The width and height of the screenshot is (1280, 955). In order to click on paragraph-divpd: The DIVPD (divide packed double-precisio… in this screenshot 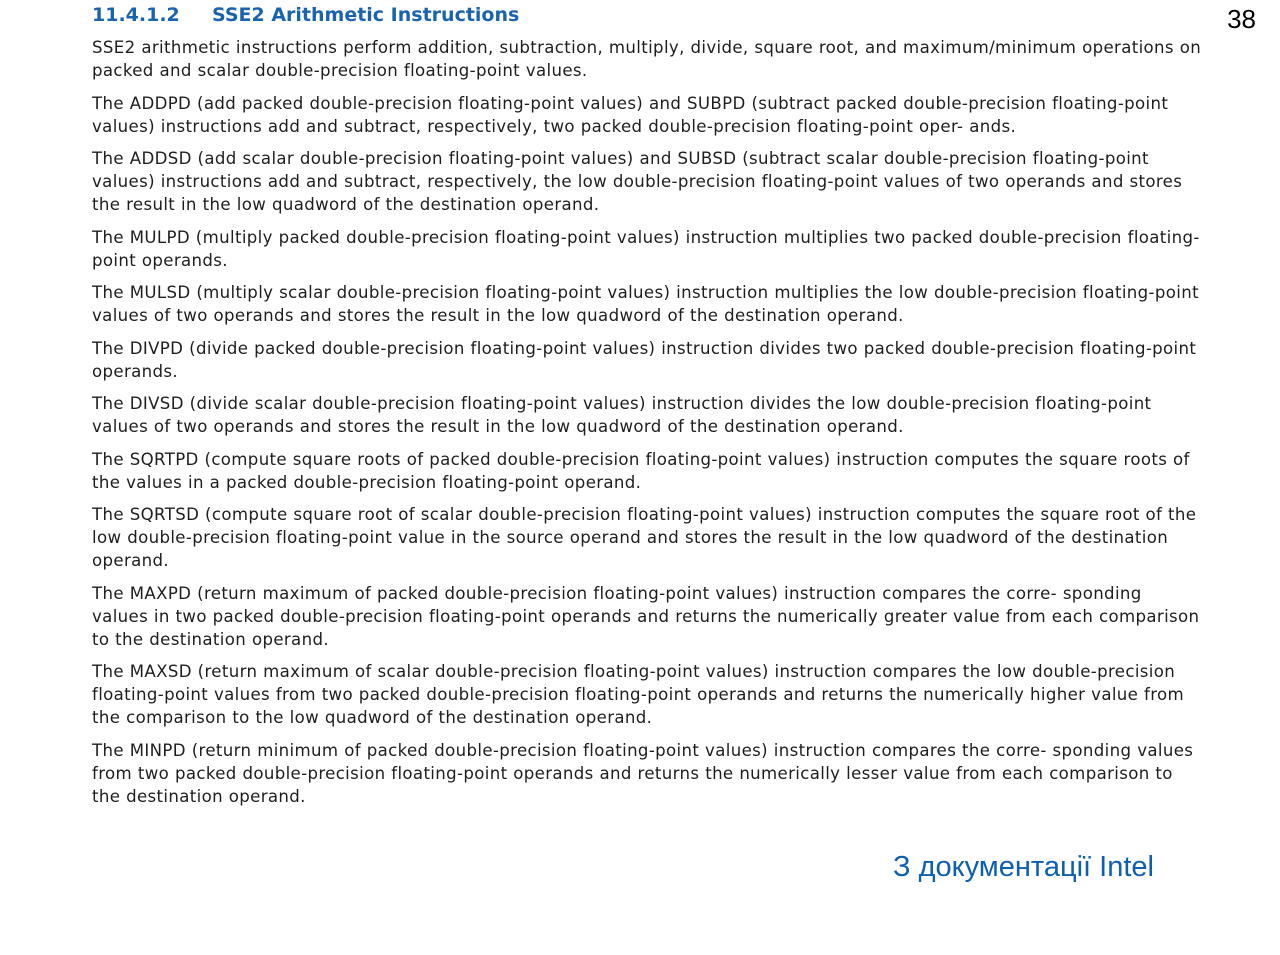, I will do `click(644, 359)`.